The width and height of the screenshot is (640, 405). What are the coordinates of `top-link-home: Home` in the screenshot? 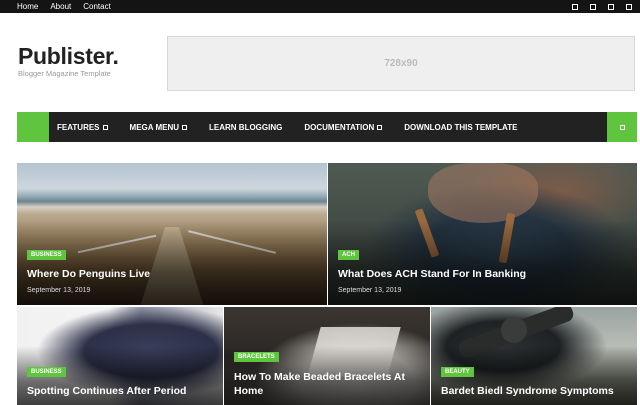 It's located at (27, 6).